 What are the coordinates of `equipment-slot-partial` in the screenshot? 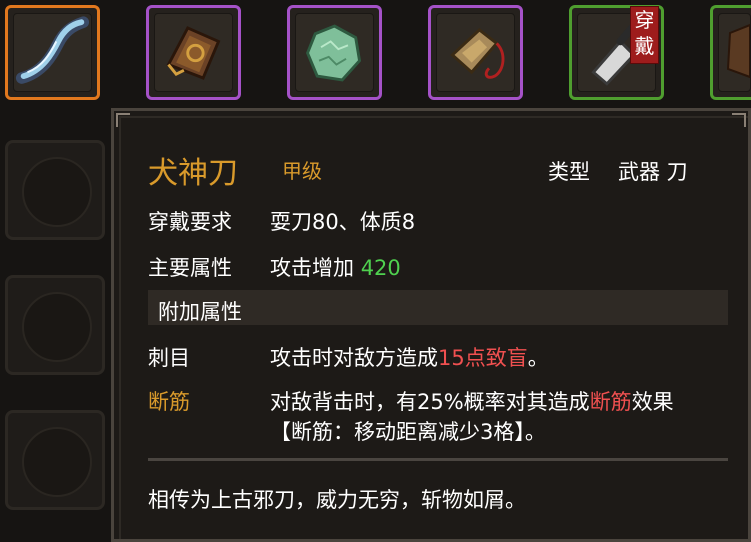 It's located at (730, 52).